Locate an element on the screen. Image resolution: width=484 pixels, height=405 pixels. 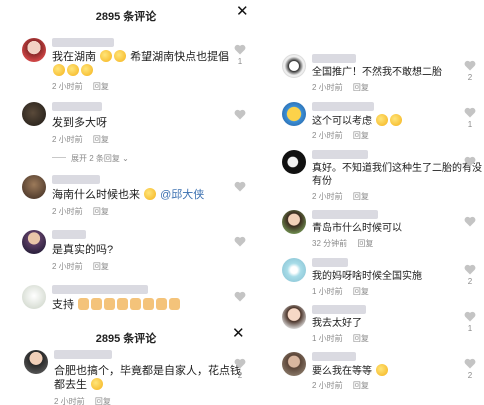
expand-replies-link: 展开 2 条回复 ⌄ is located at coordinates (90, 158).